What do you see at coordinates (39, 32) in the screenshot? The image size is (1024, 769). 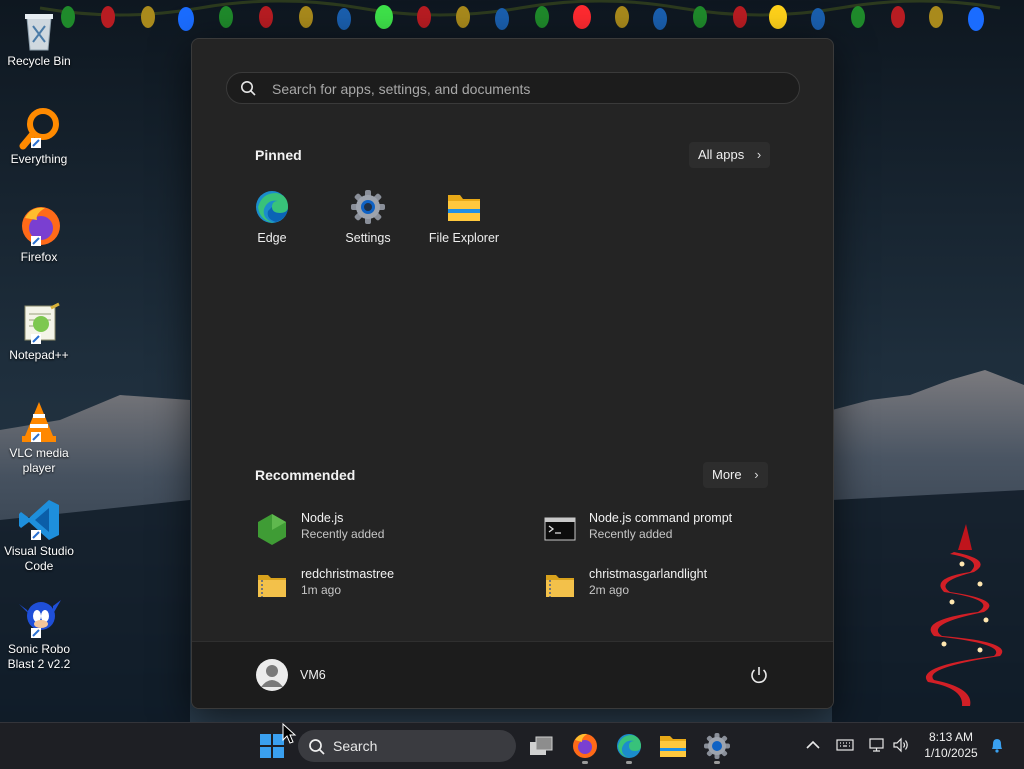 I see `recycle-bin-icon` at bounding box center [39, 32].